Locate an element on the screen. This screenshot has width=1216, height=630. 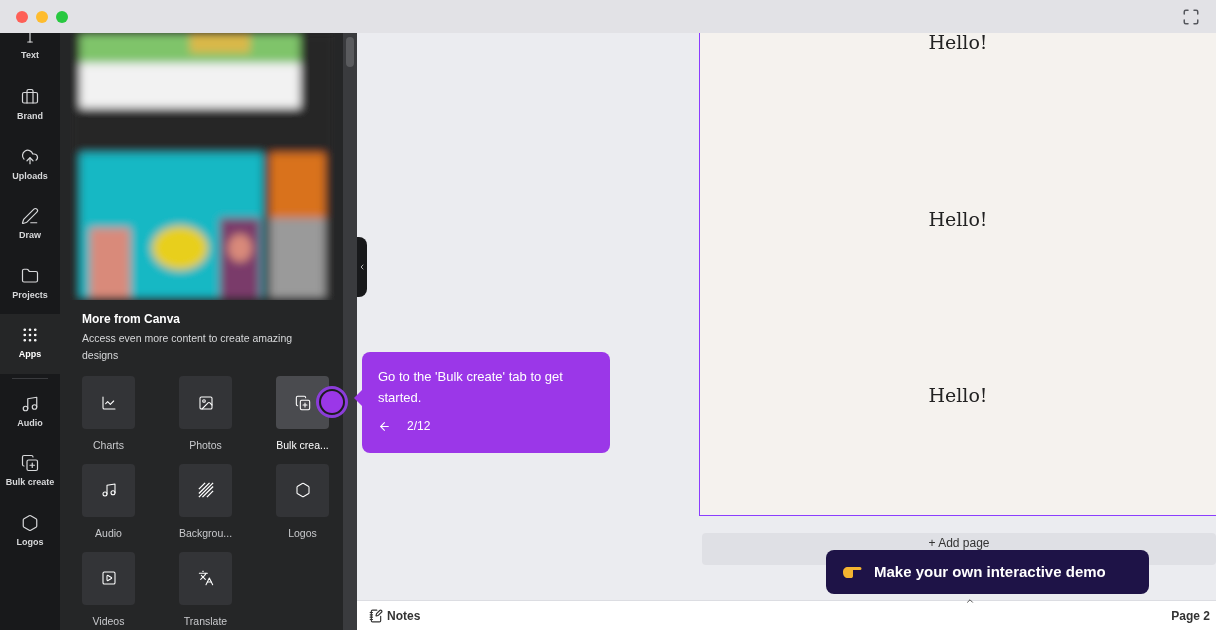
page-indicator: Page 2 is located at coordinates (1190, 616).